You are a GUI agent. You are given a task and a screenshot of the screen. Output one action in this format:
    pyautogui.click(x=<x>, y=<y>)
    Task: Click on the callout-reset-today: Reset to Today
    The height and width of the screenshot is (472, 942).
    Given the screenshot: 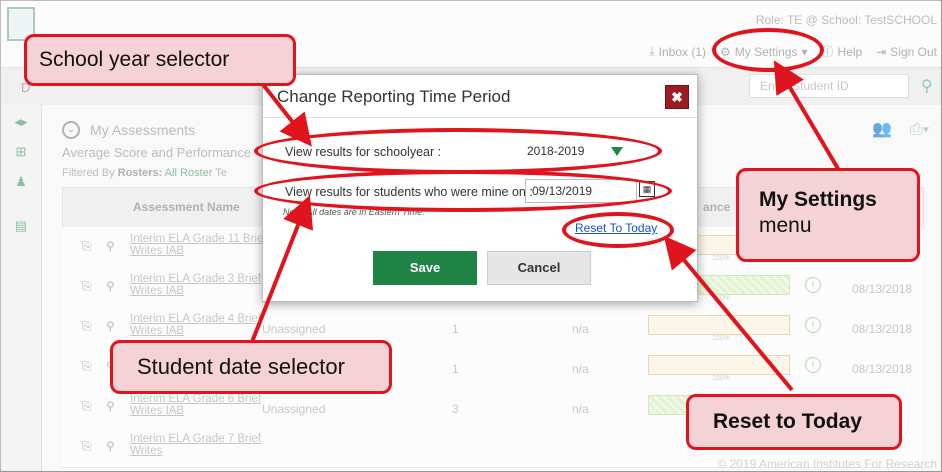 What is the action you would take?
    pyautogui.click(x=794, y=422)
    